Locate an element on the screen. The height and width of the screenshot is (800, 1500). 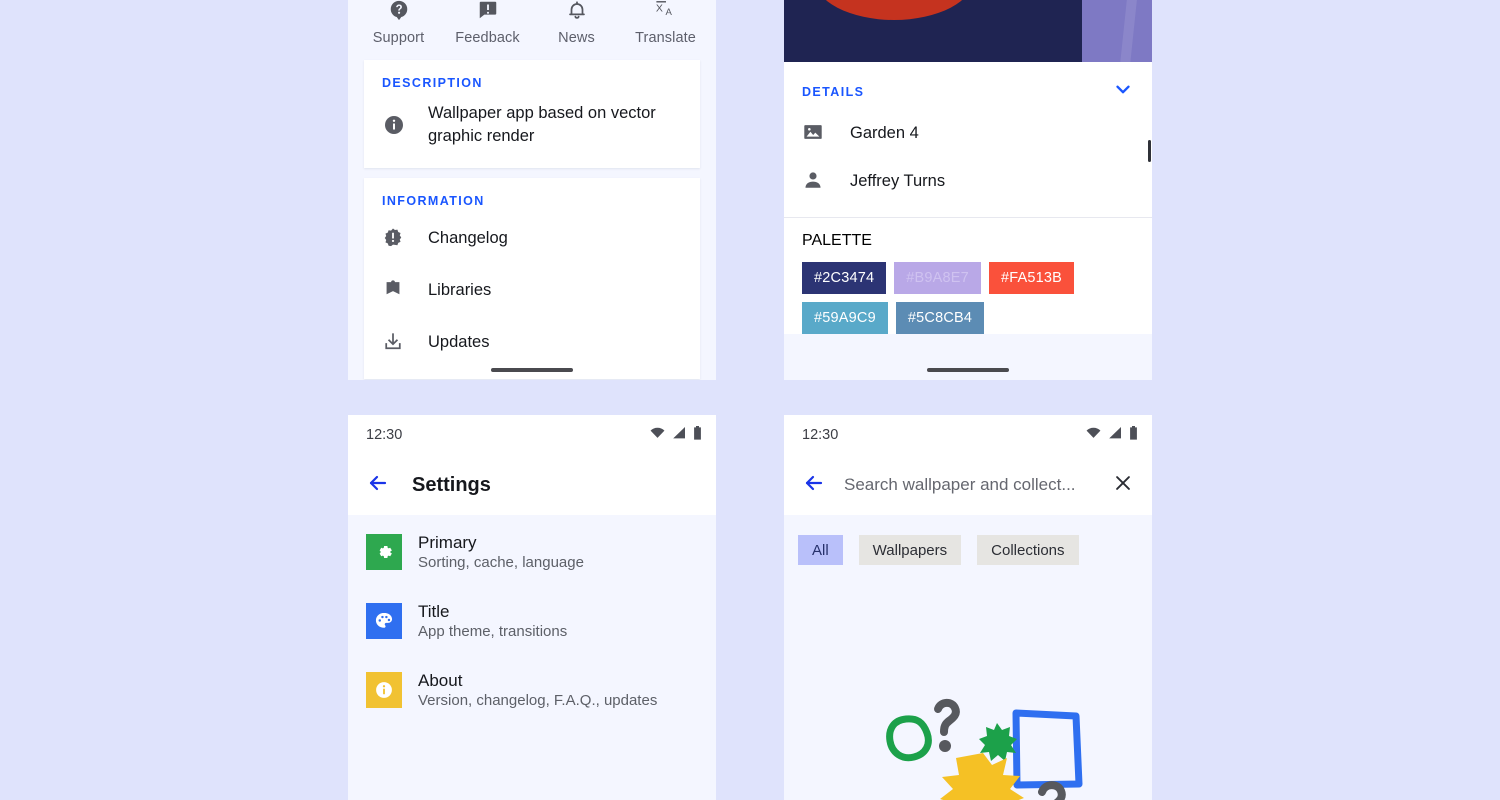
palette-swatch-hex: #B9A8E7 is located at coordinates (937, 278).